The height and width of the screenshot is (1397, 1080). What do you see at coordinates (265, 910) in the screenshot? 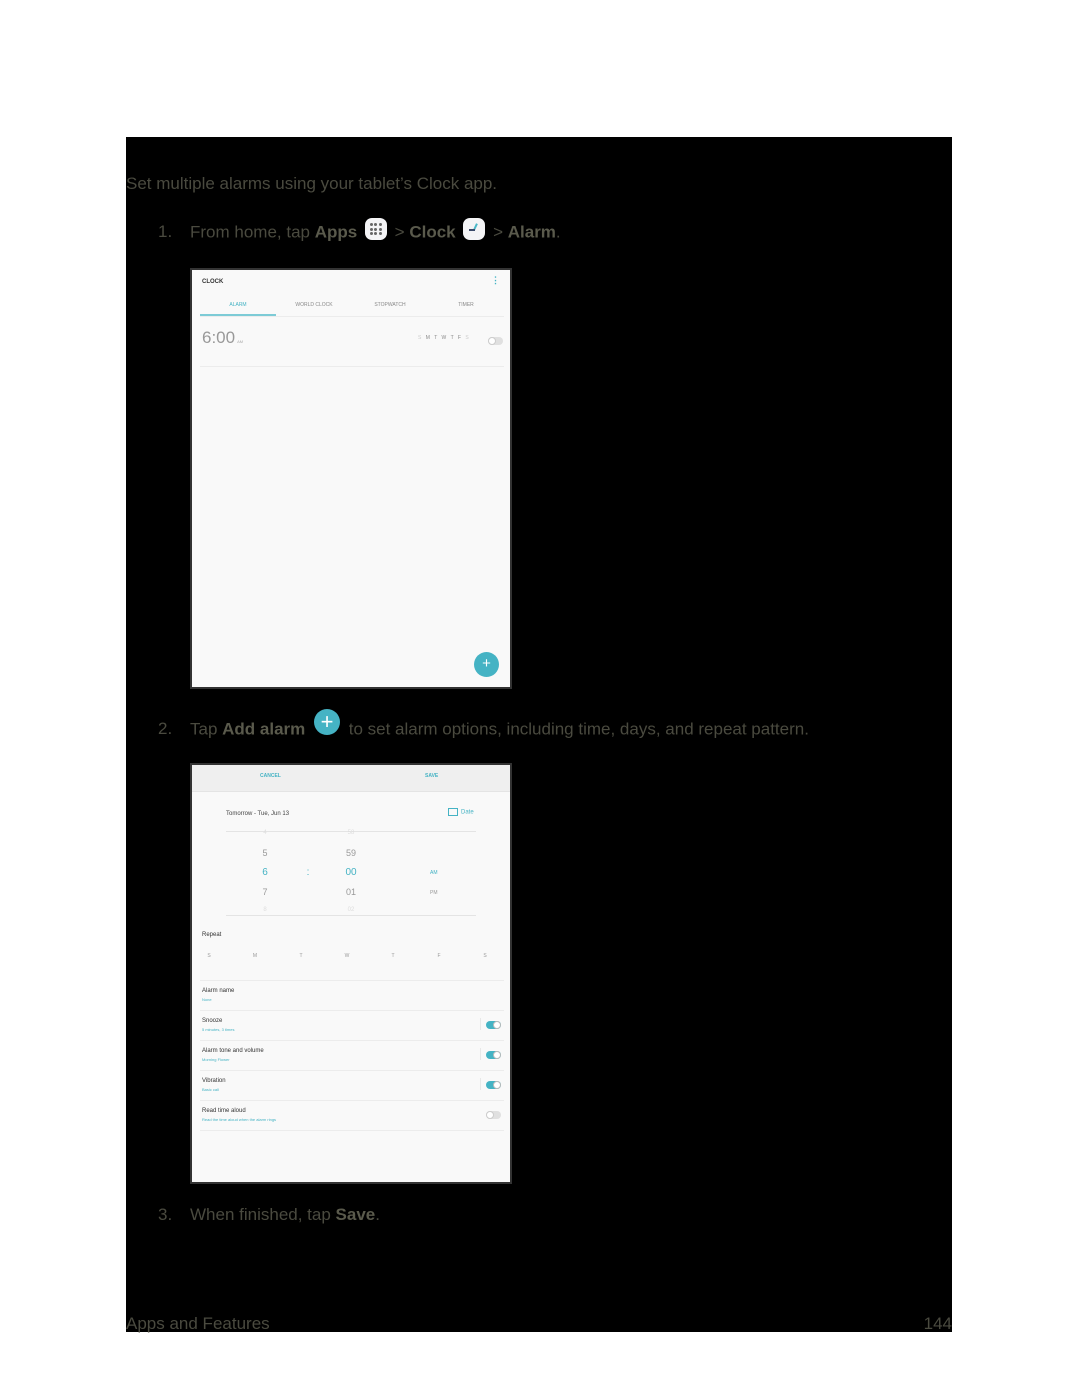
I see `hour-option: 8` at bounding box center [265, 910].